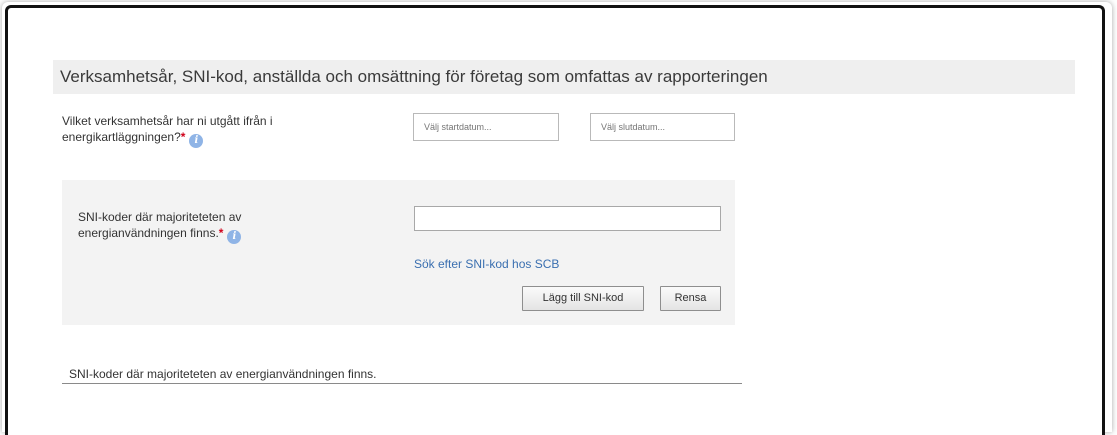 The image size is (1117, 435). I want to click on start-date-input, so click(486, 127).